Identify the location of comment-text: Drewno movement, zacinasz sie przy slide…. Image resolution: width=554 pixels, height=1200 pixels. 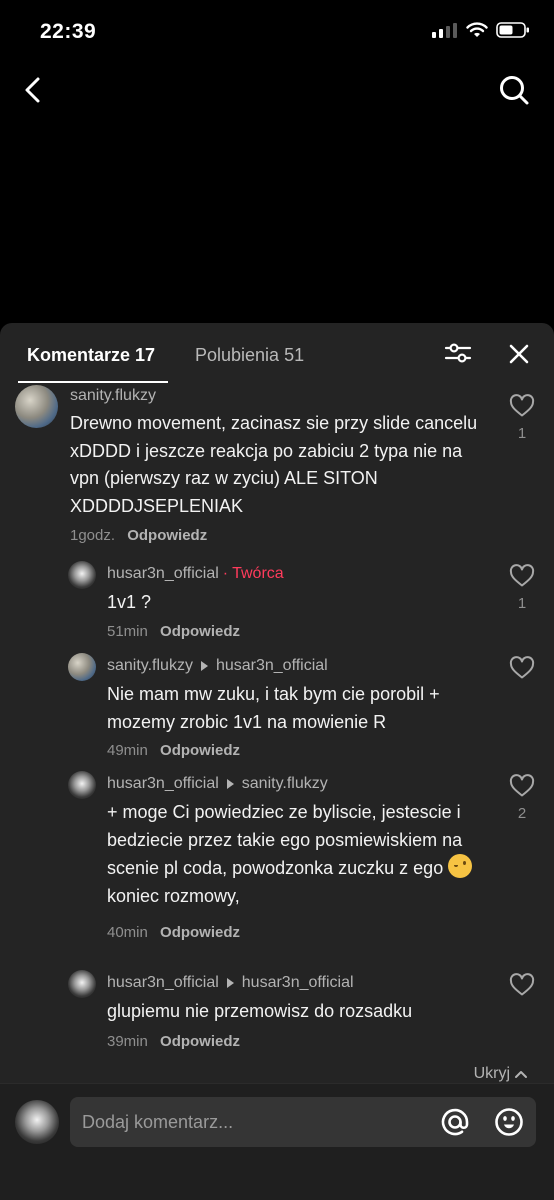
(274, 464).